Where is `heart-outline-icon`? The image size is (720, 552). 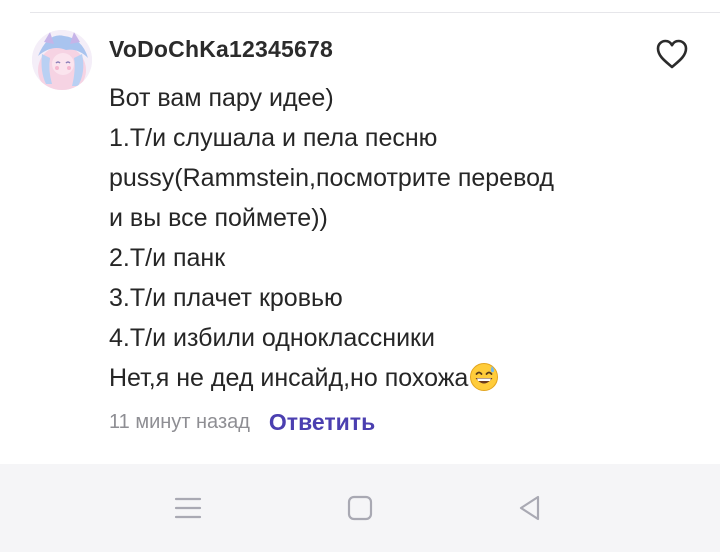 heart-outline-icon is located at coordinates (672, 54).